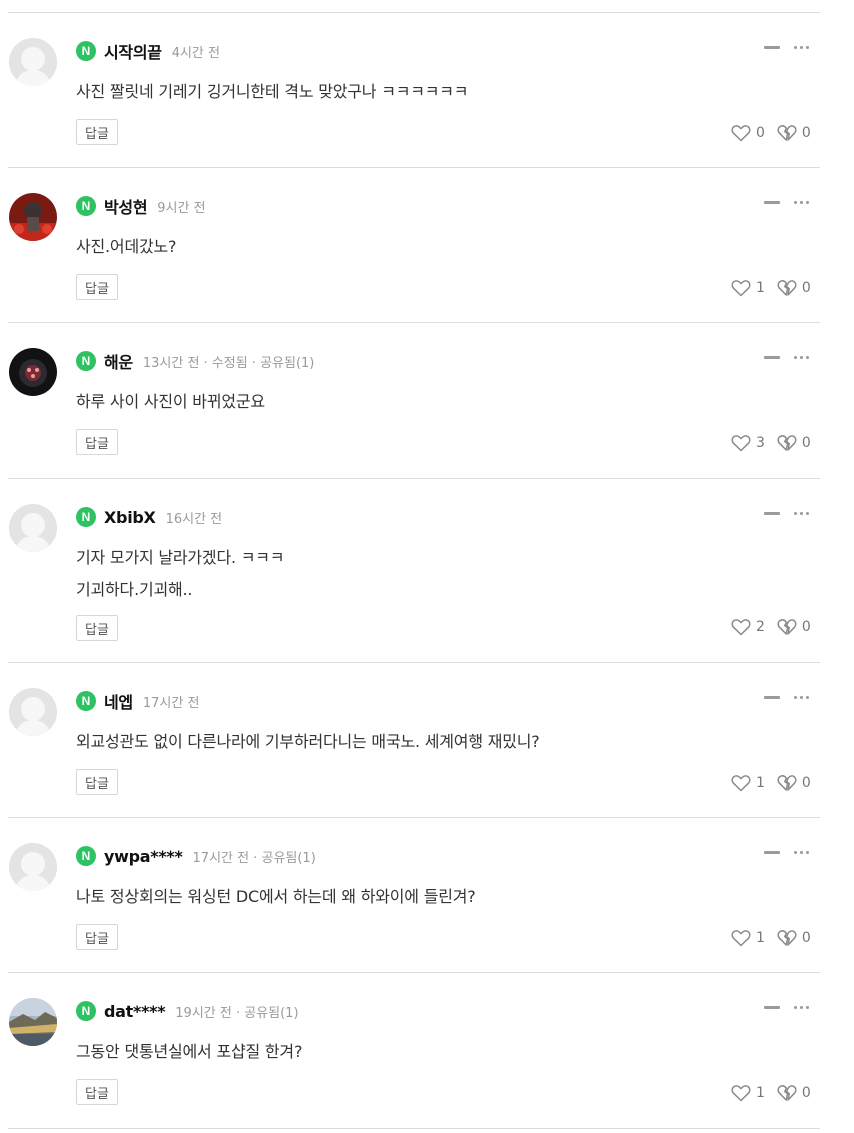 This screenshot has height=1133, width=854. Describe the element at coordinates (771, 443) in the screenshot. I see `vote-bar: 3 0` at that location.